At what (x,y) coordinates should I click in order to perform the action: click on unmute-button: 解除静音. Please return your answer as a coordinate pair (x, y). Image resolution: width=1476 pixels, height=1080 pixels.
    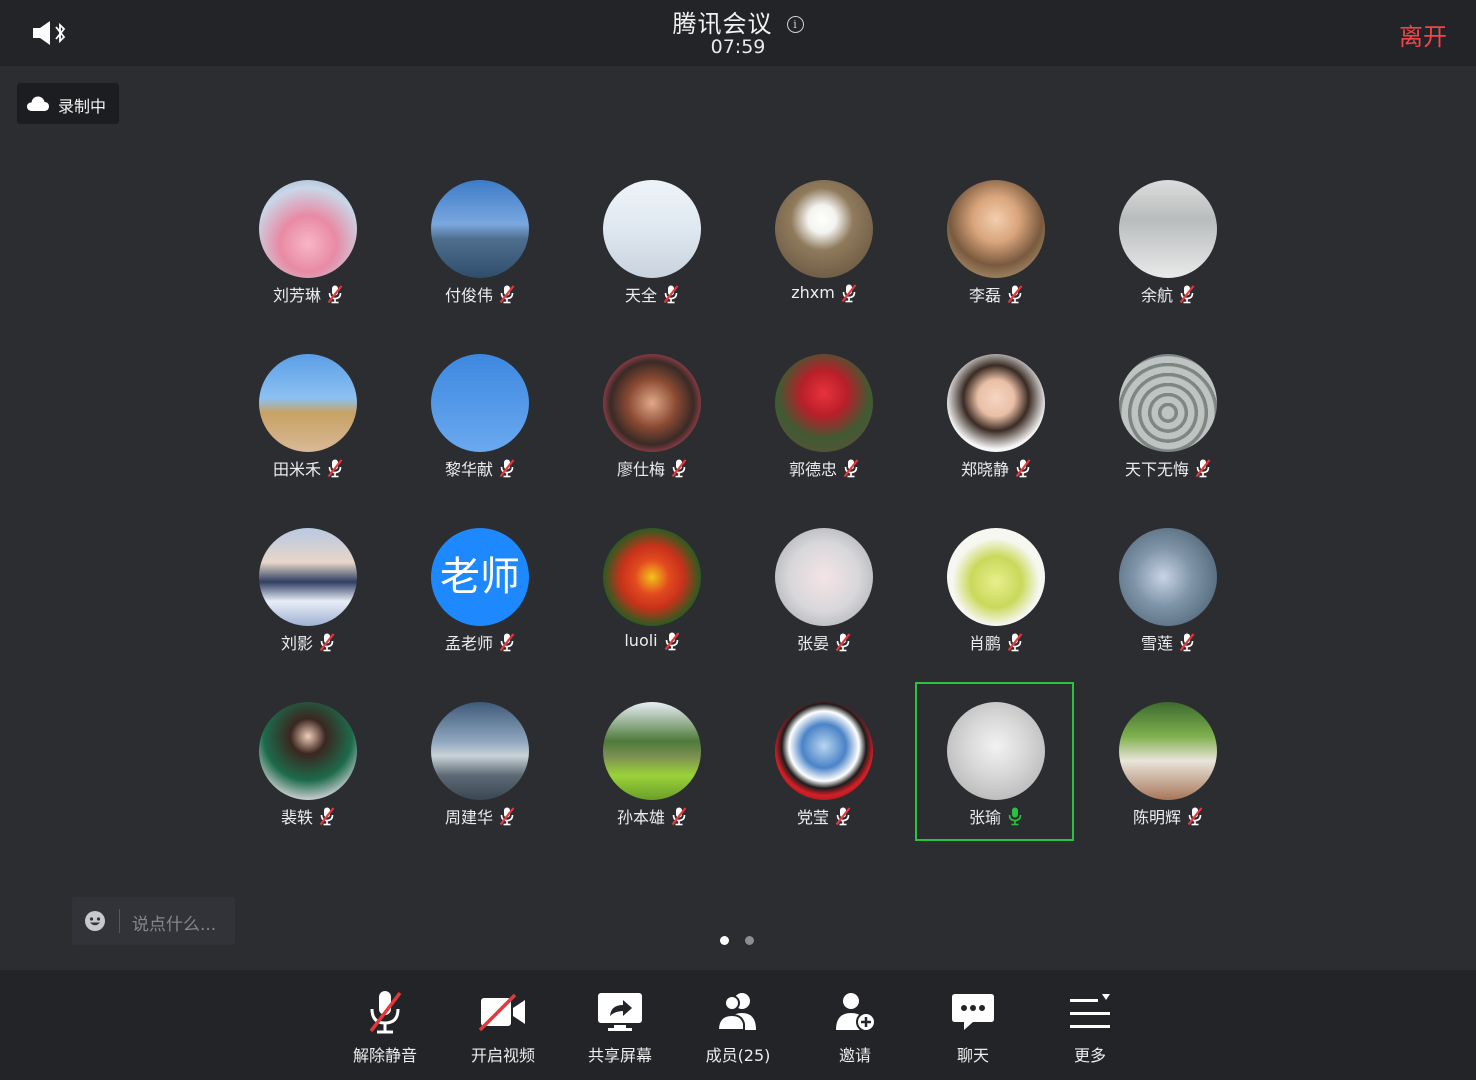
    Looking at the image, I should click on (385, 1029).